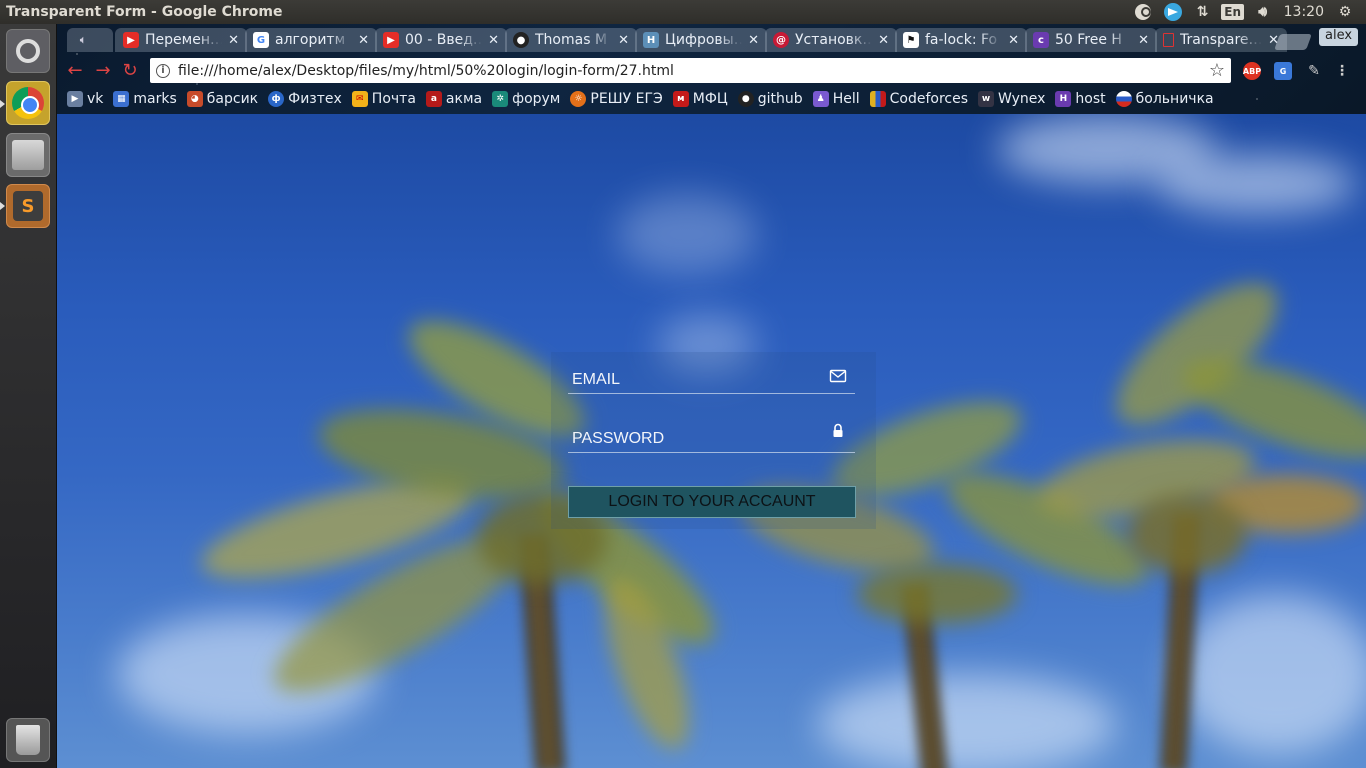  Describe the element at coordinates (1168, 40) in the screenshot. I see `file-icon` at that location.